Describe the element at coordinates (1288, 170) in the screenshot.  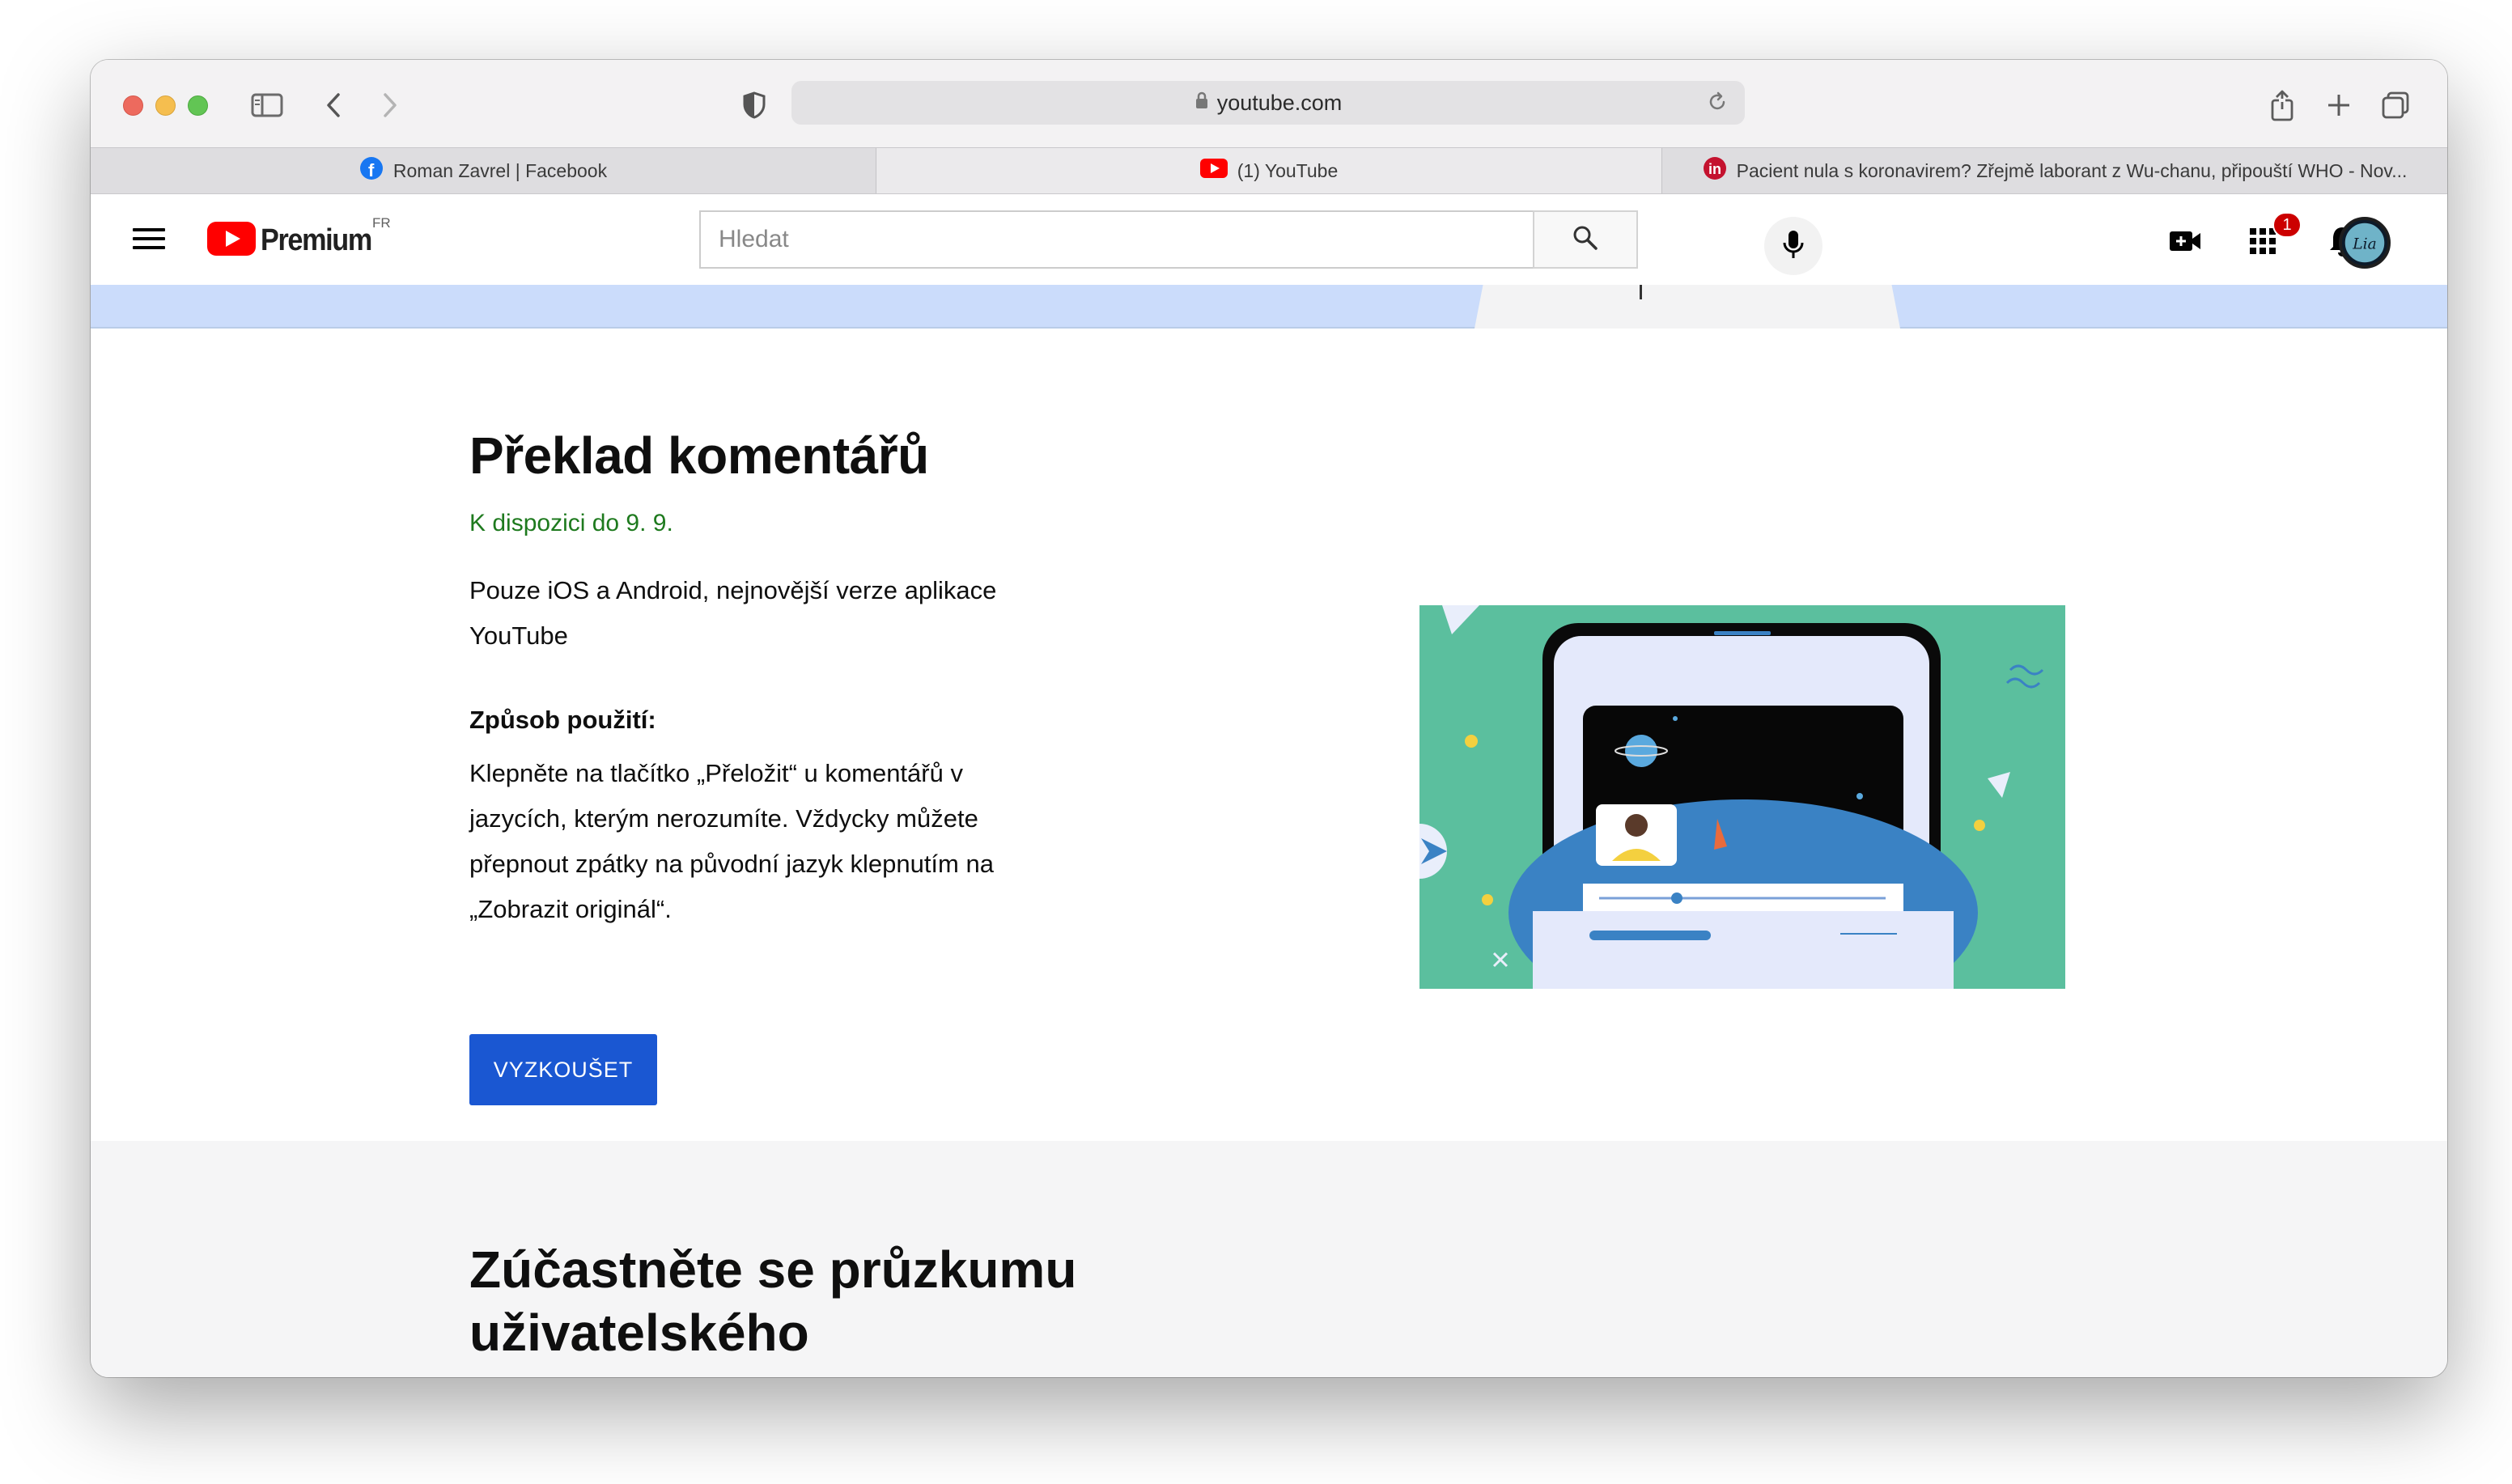
I see `tab-label: (1) YouTube` at that location.